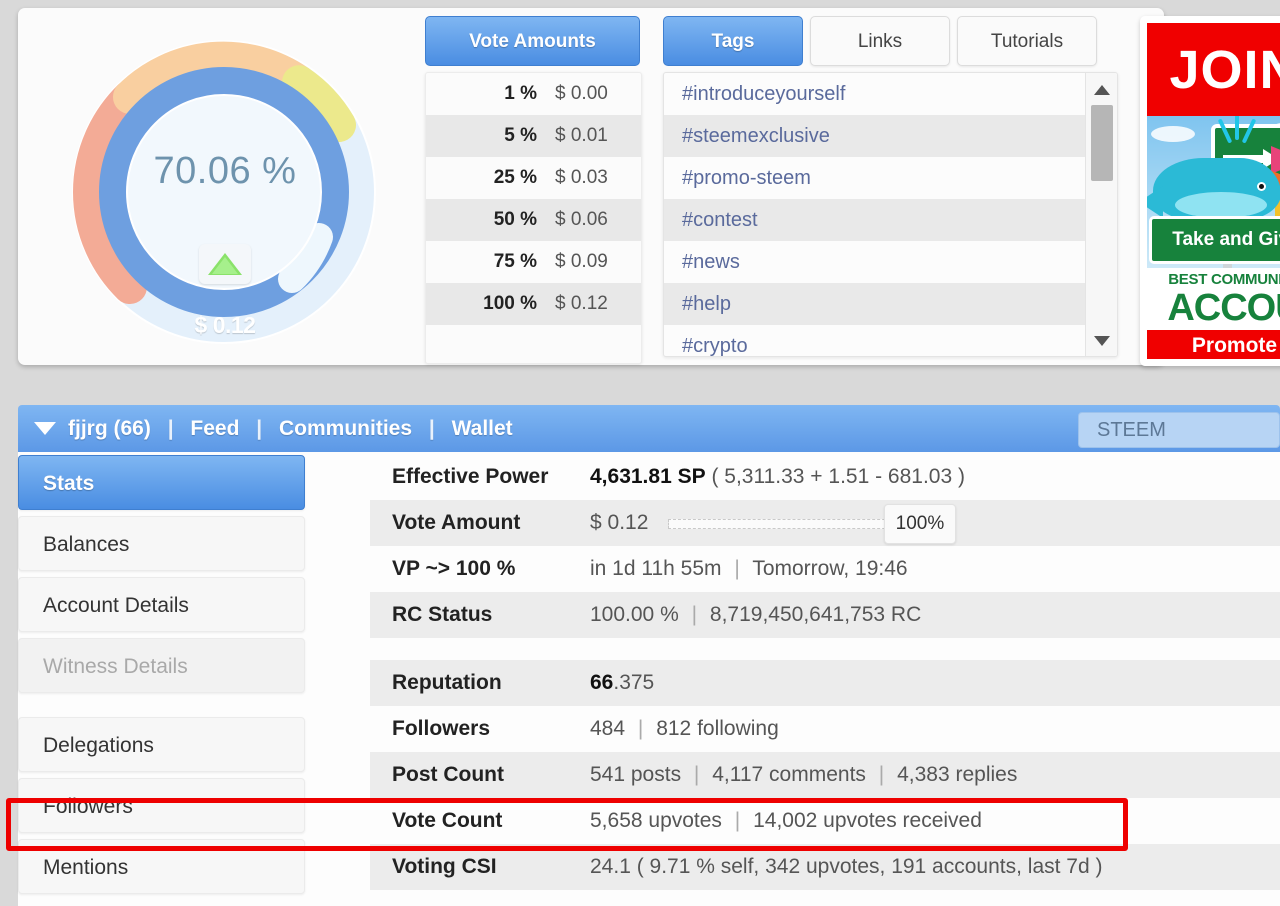 The image size is (1280, 906). What do you see at coordinates (456, 522) in the screenshot?
I see `row-label: Vote Amount` at bounding box center [456, 522].